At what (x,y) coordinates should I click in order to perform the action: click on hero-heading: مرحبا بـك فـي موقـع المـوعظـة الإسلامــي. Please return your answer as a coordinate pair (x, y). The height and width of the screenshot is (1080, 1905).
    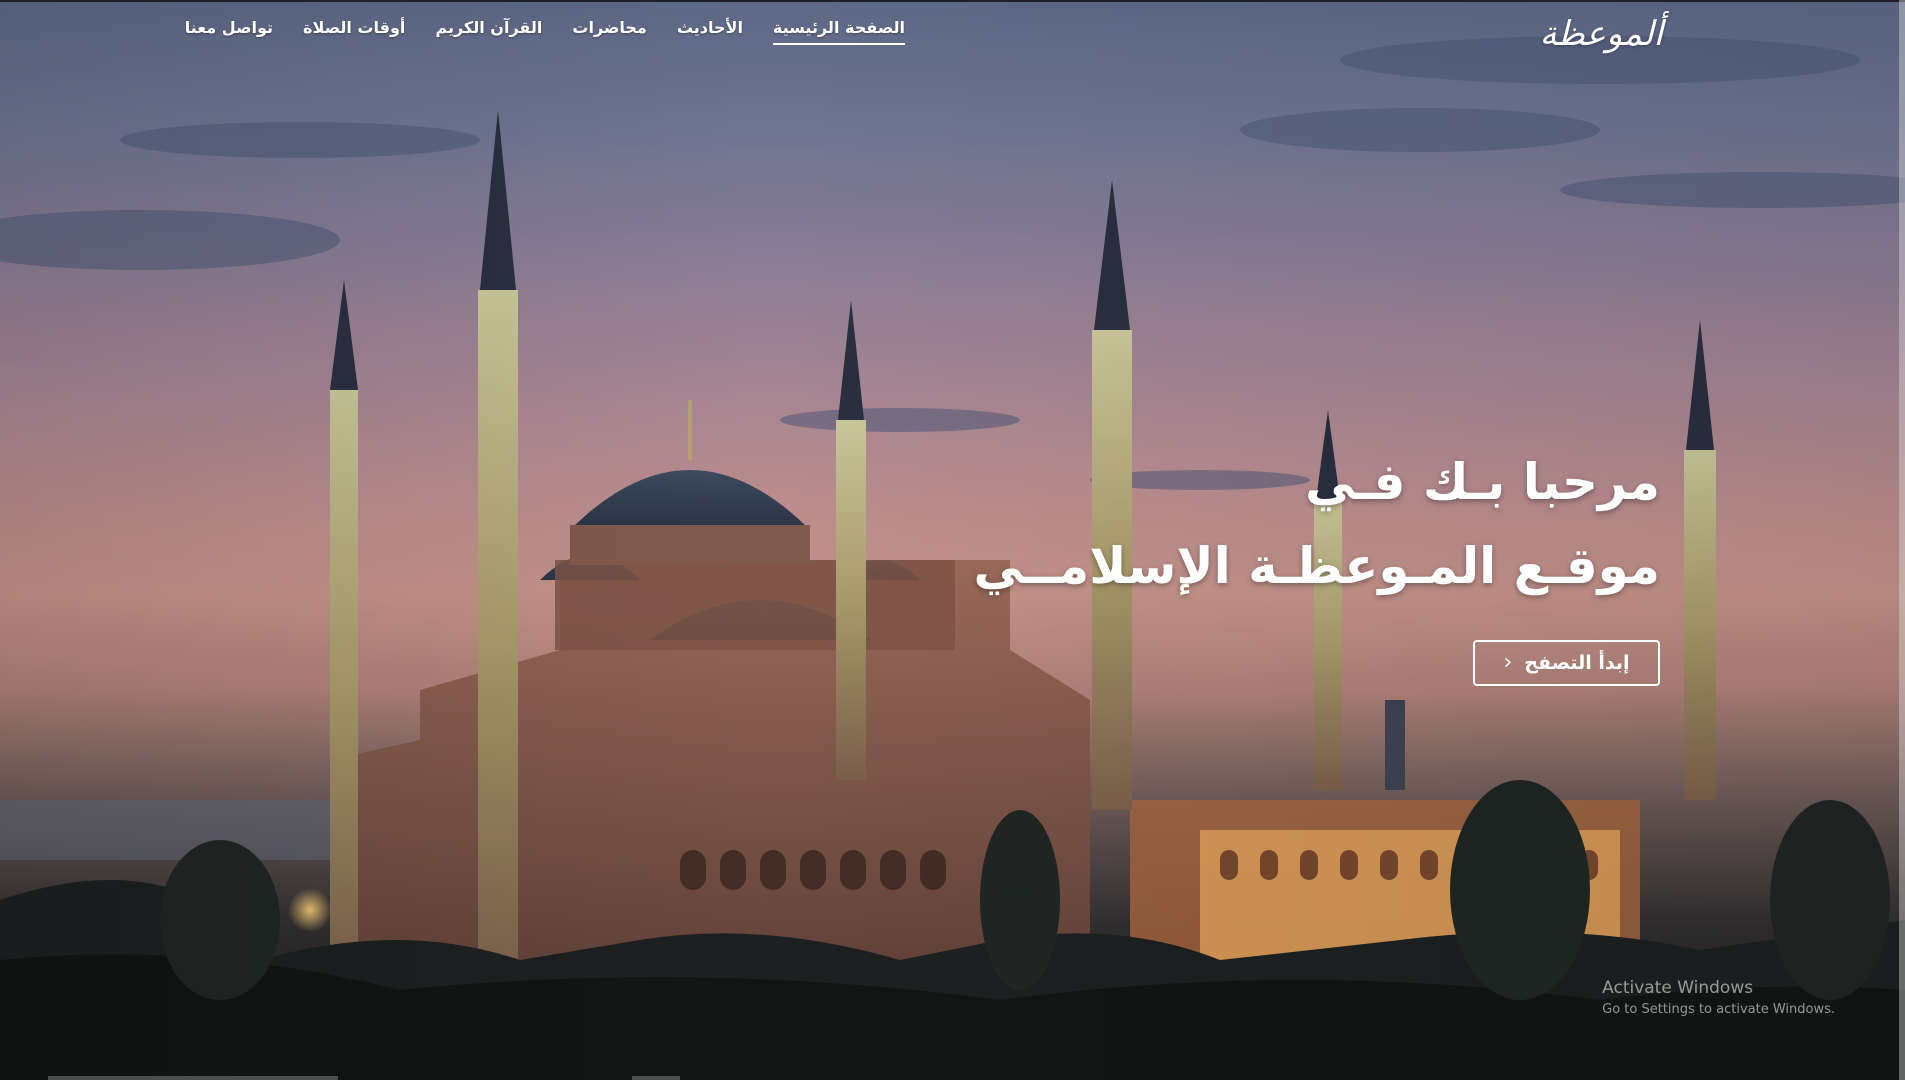
    Looking at the image, I should click on (1280, 524).